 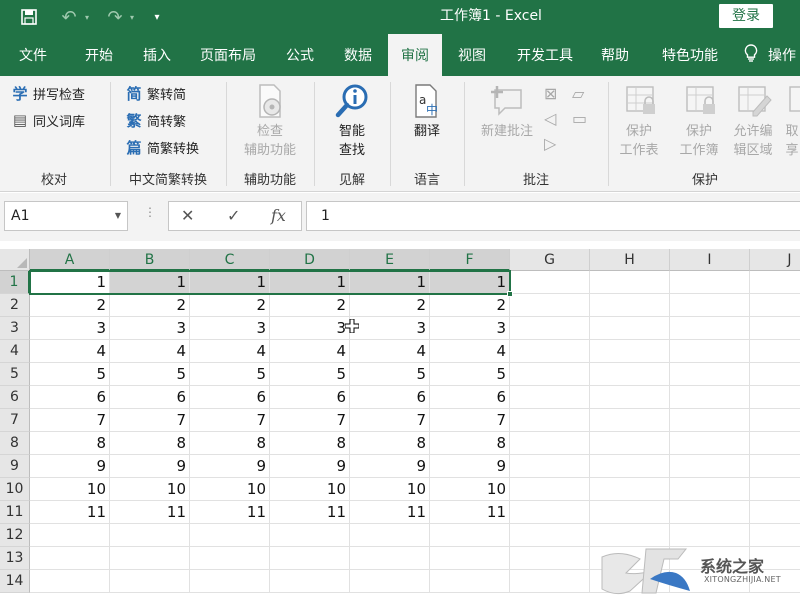 I want to click on cell-i12, so click(x=710, y=535).